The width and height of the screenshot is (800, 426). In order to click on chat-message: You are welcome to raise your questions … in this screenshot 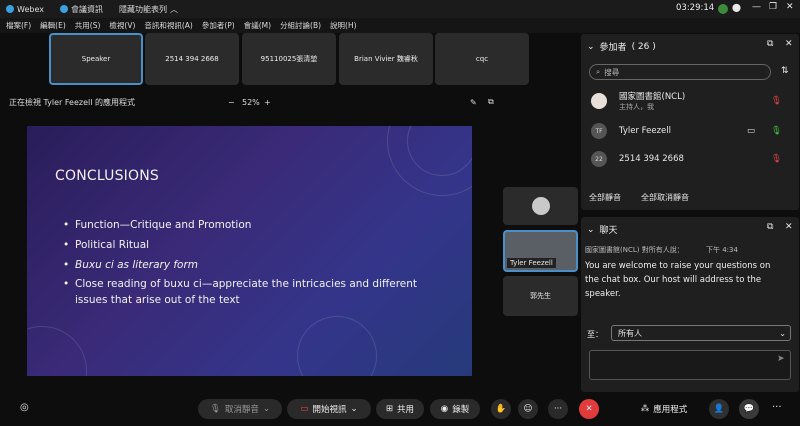, I will do `click(678, 280)`.